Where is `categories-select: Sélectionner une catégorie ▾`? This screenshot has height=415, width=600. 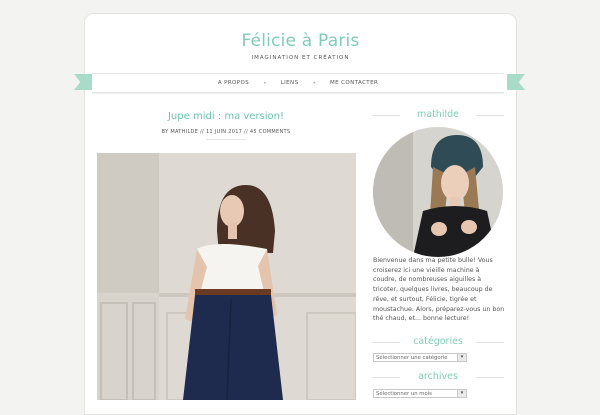 categories-select: Sélectionner une catégorie ▾ is located at coordinates (420, 357).